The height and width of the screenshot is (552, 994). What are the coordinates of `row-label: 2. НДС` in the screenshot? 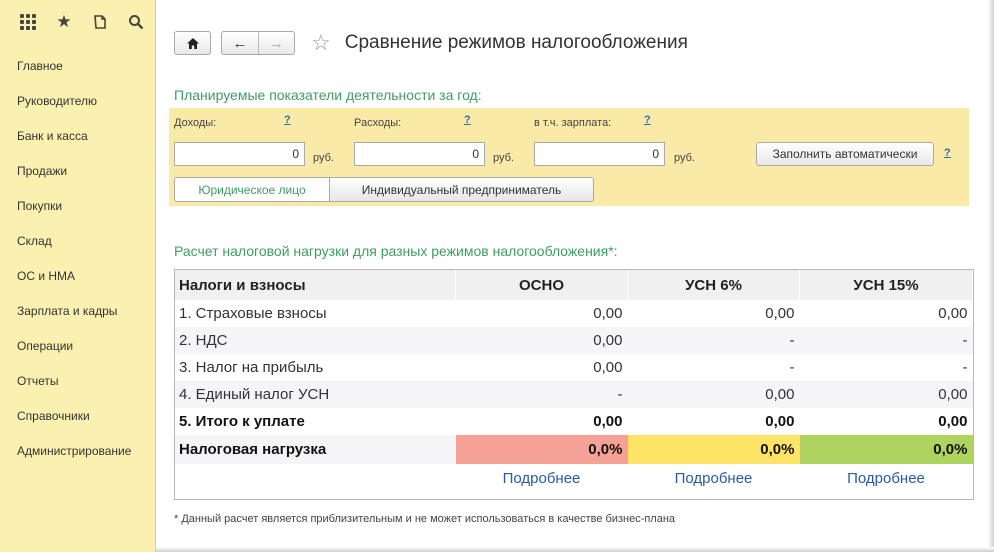 It's located at (315, 340).